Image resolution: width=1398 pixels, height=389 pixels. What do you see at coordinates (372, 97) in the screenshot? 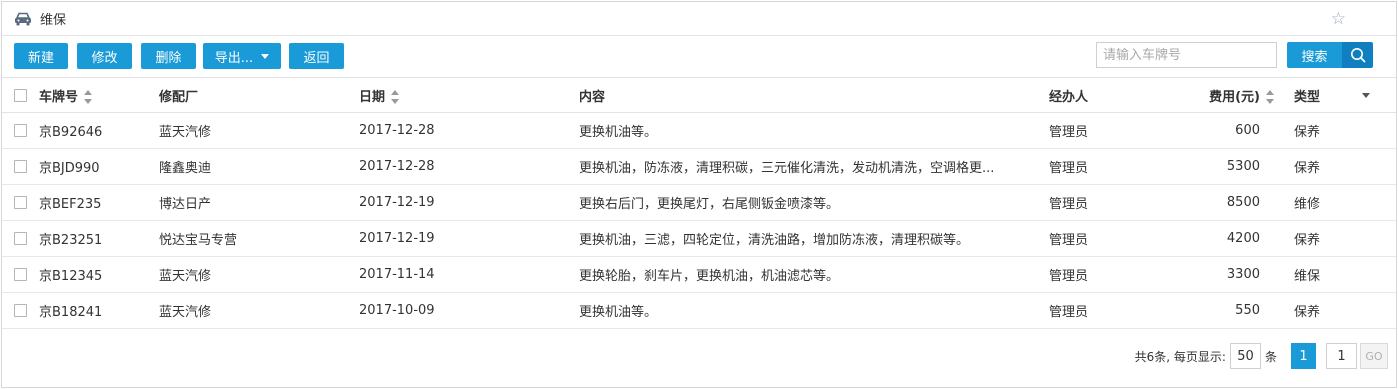
I see `column-header-date-label: 日期` at bounding box center [372, 97].